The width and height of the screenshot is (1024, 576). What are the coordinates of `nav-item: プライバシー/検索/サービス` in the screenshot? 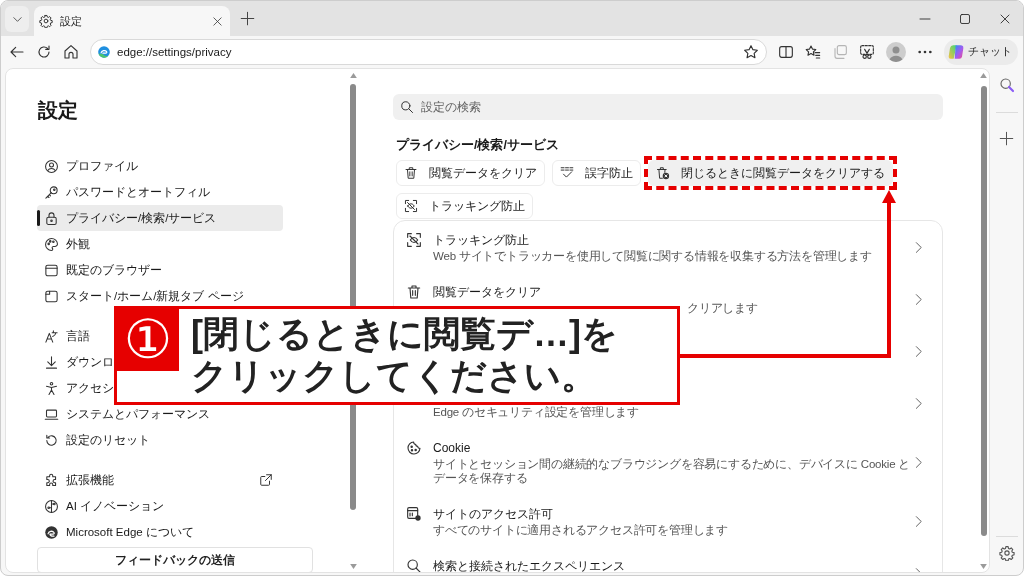 It's located at (160, 218).